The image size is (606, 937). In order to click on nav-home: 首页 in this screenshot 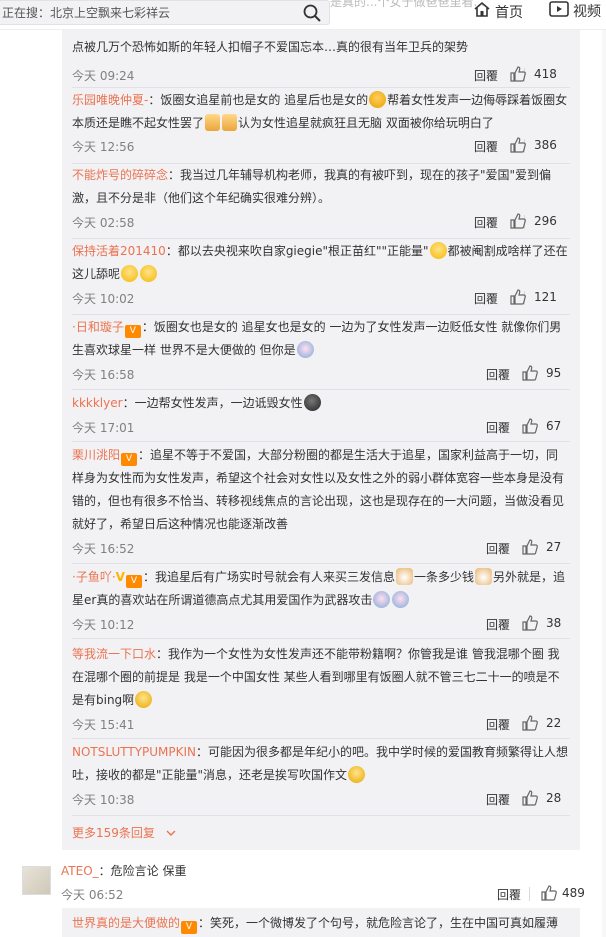, I will do `click(498, 11)`.